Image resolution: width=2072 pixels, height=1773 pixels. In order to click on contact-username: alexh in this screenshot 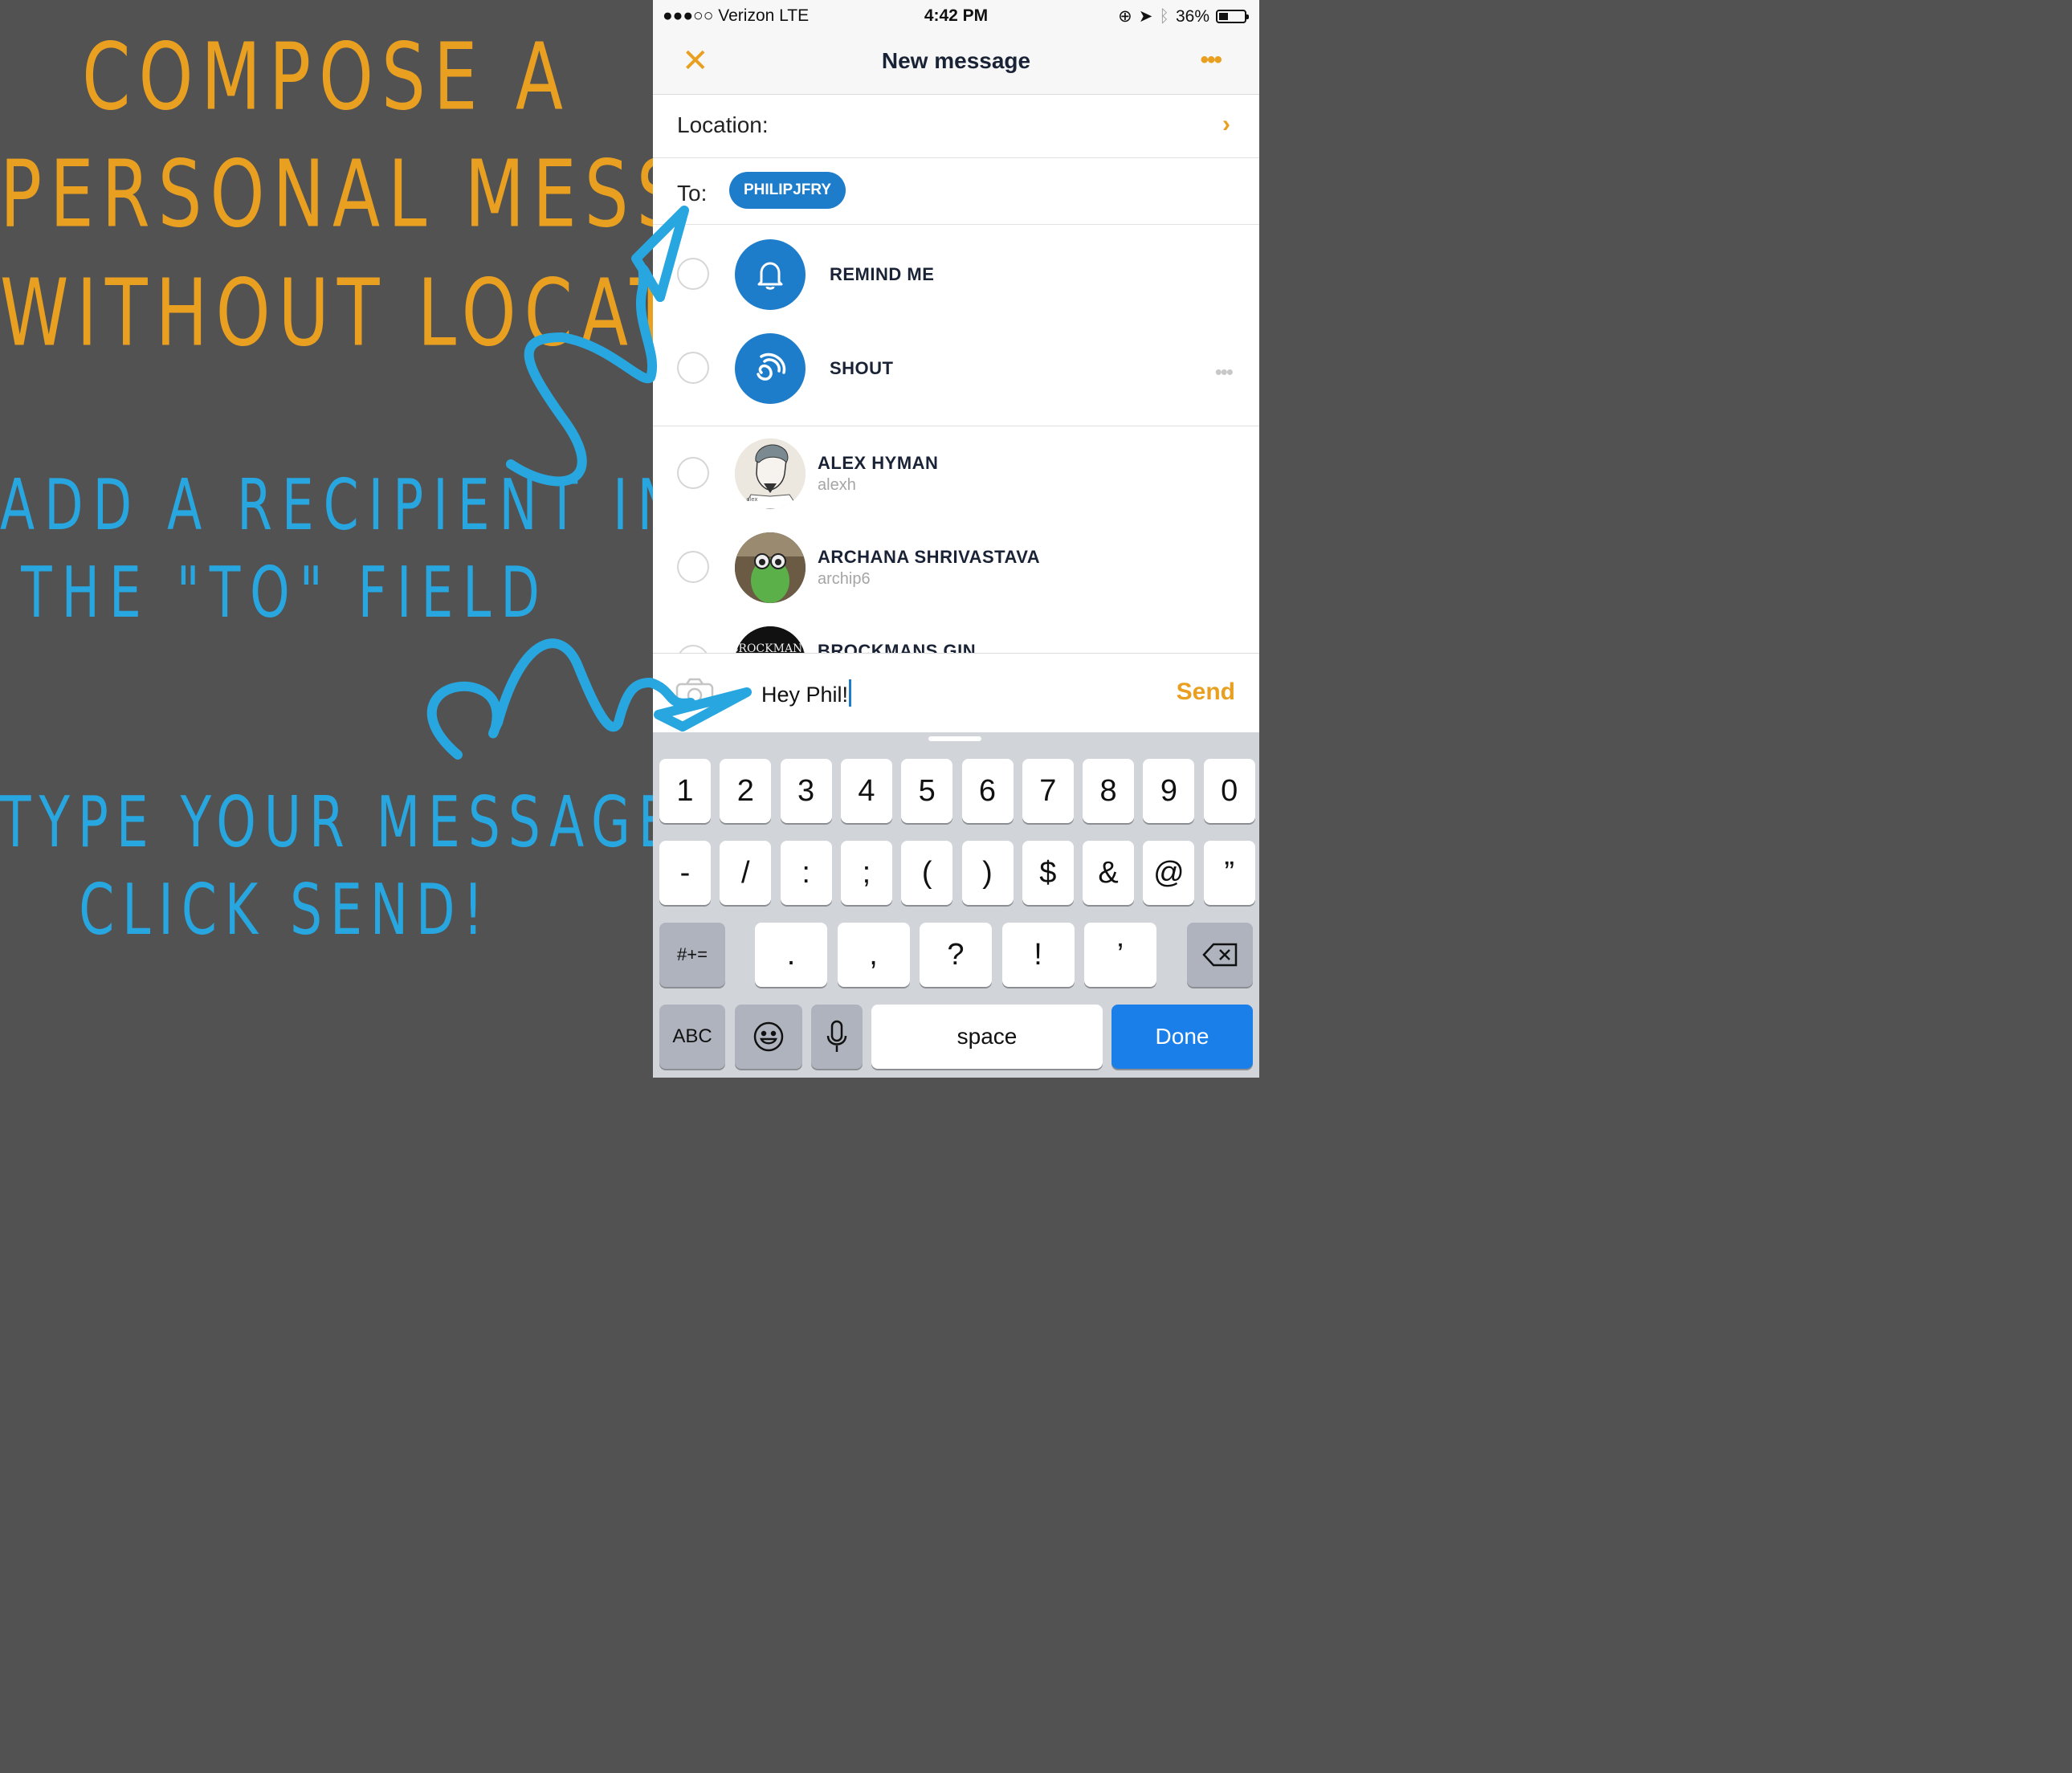, I will do `click(837, 485)`.